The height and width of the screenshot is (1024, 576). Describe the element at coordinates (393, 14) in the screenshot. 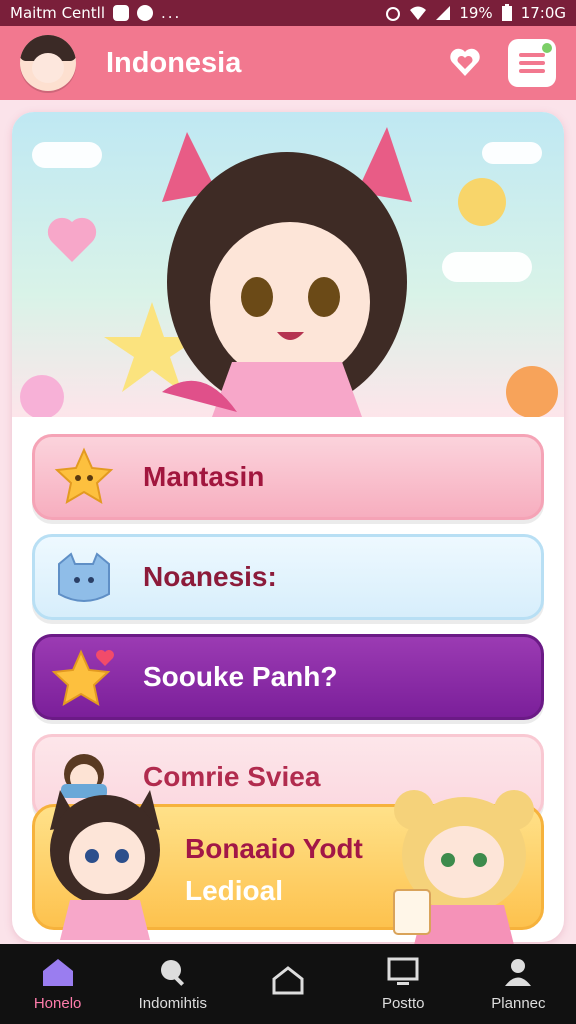

I see `alarm-icon` at that location.